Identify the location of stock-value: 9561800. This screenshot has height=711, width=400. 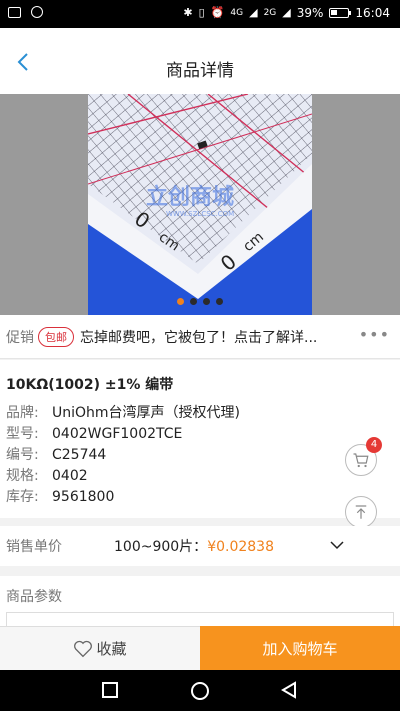
(83, 497).